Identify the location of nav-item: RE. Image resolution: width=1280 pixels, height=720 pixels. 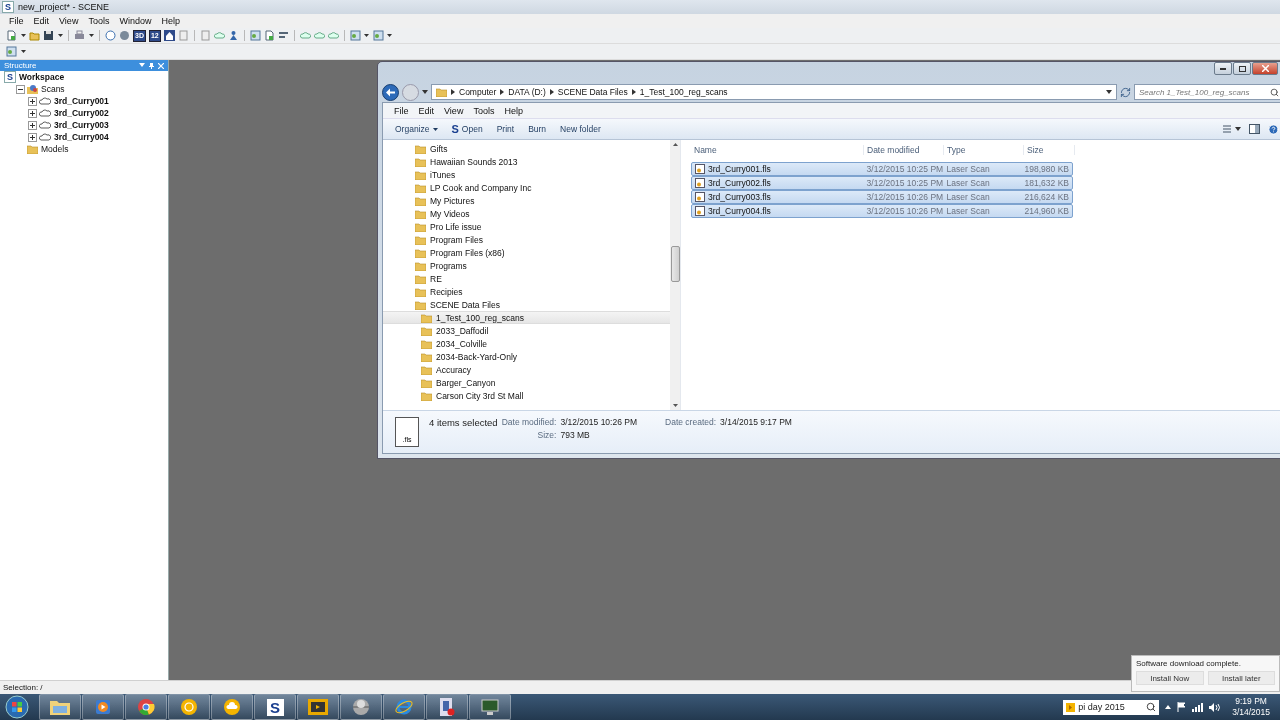
(526, 278).